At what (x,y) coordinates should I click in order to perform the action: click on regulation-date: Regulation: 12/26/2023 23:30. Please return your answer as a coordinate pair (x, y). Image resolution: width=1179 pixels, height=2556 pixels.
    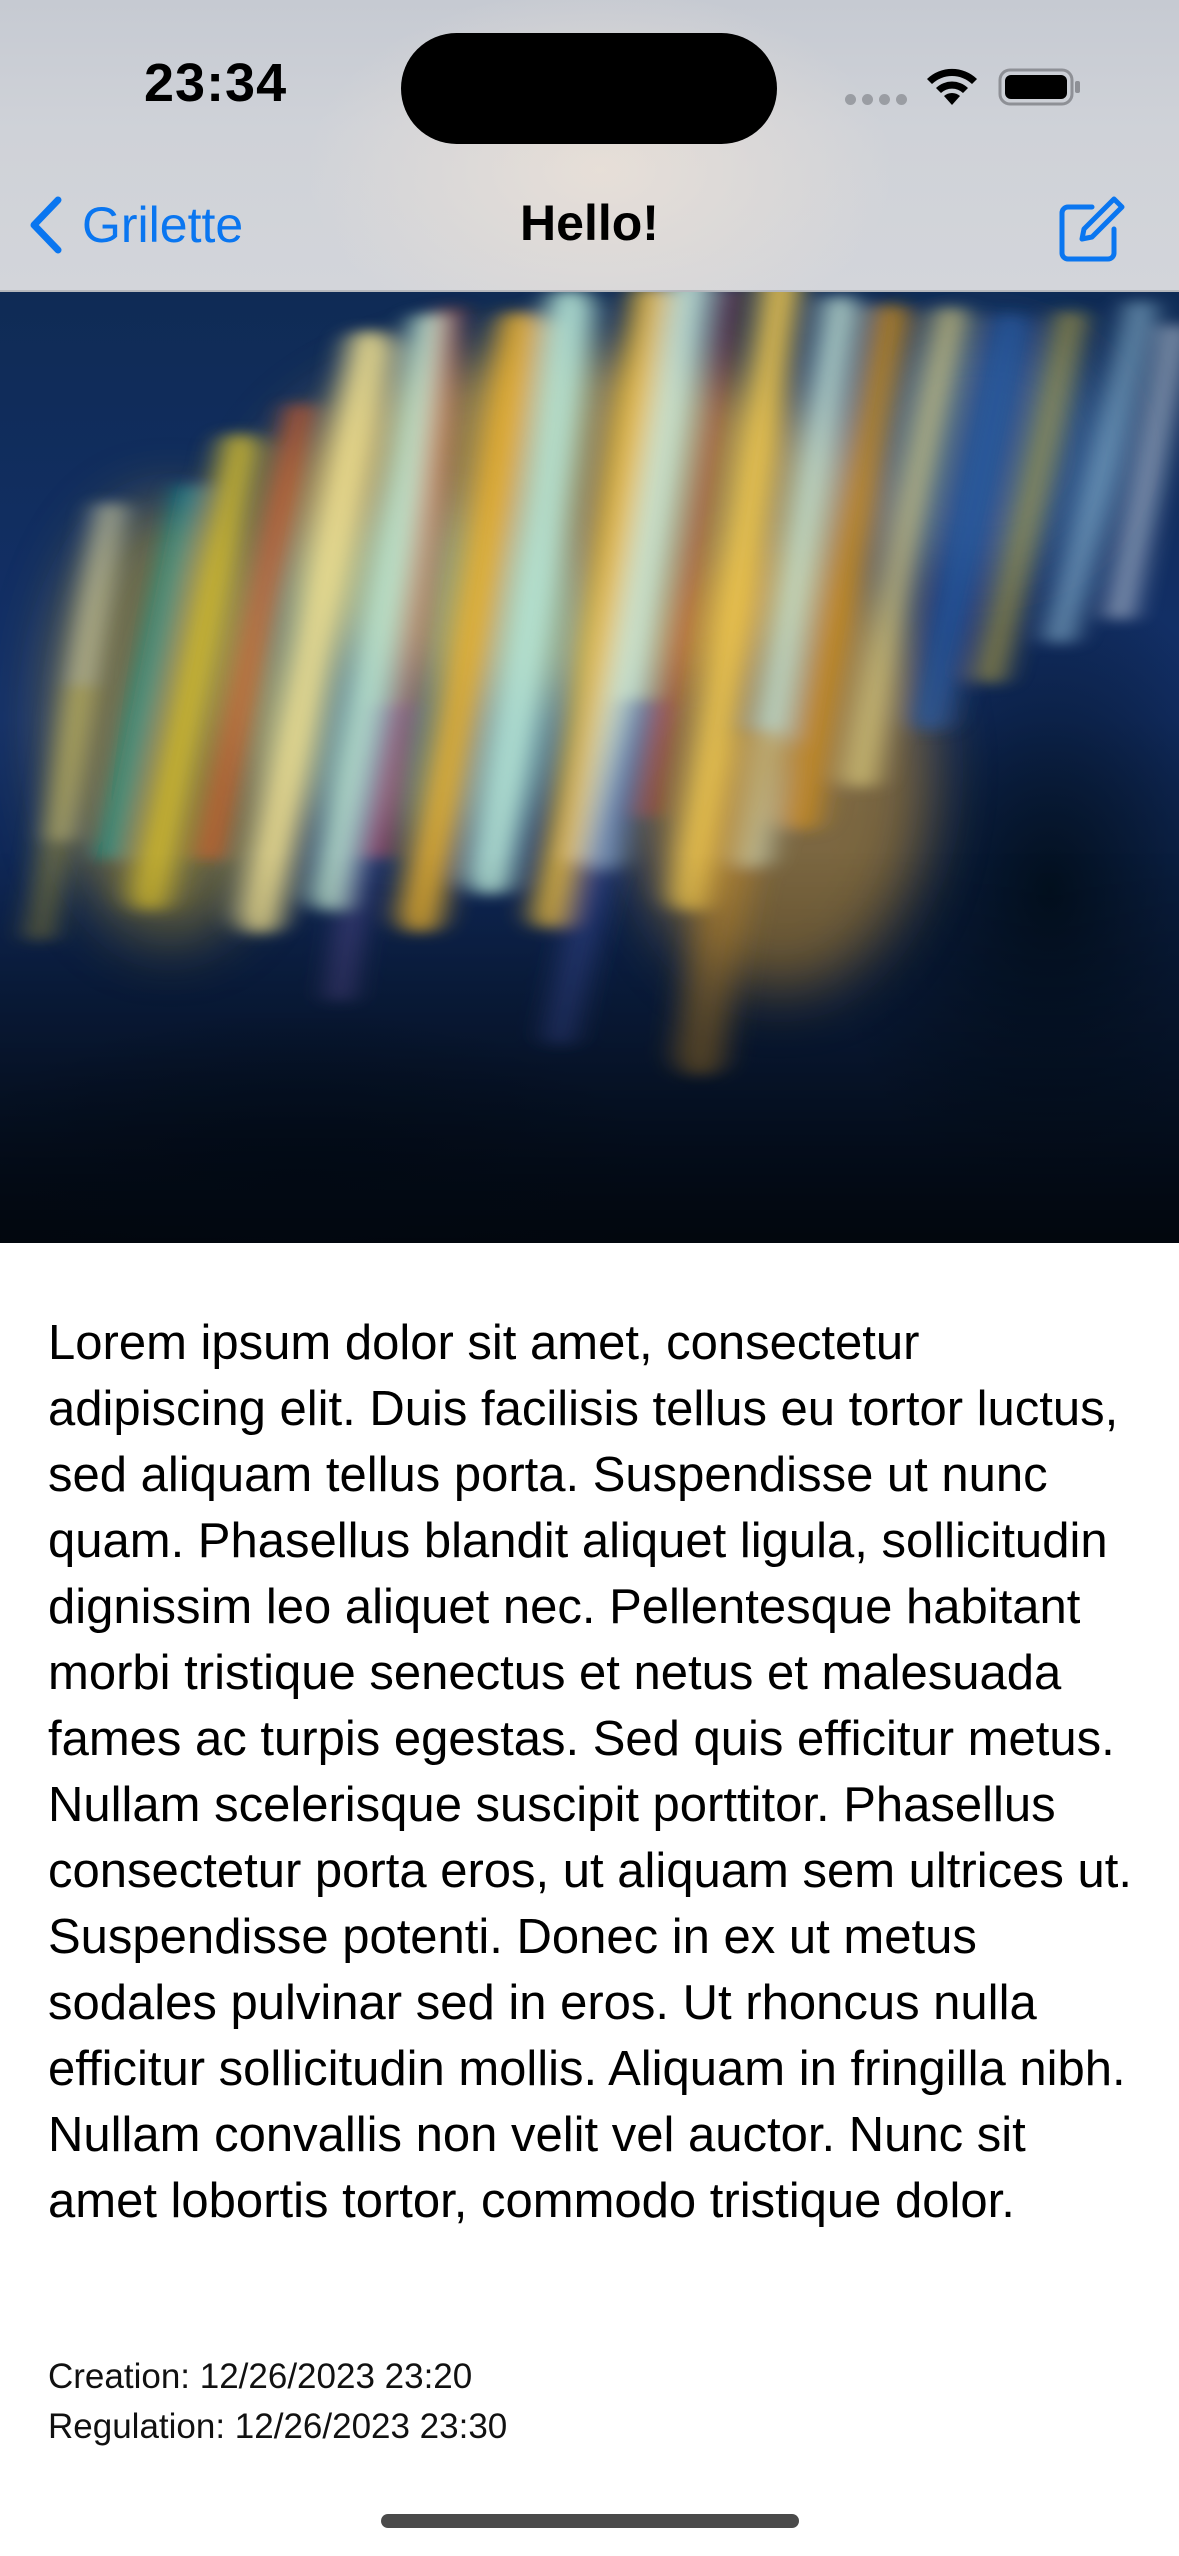
    Looking at the image, I should click on (278, 2426).